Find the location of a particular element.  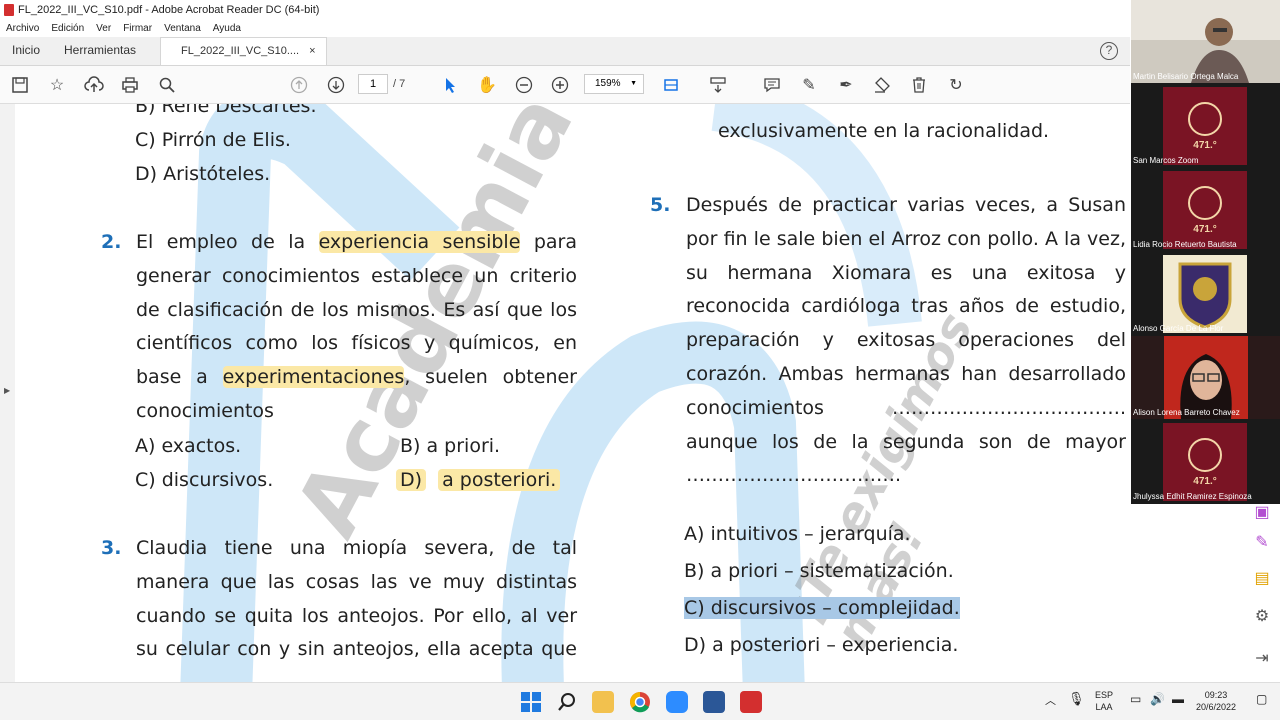

page-number-input: 1 is located at coordinates (373, 84).